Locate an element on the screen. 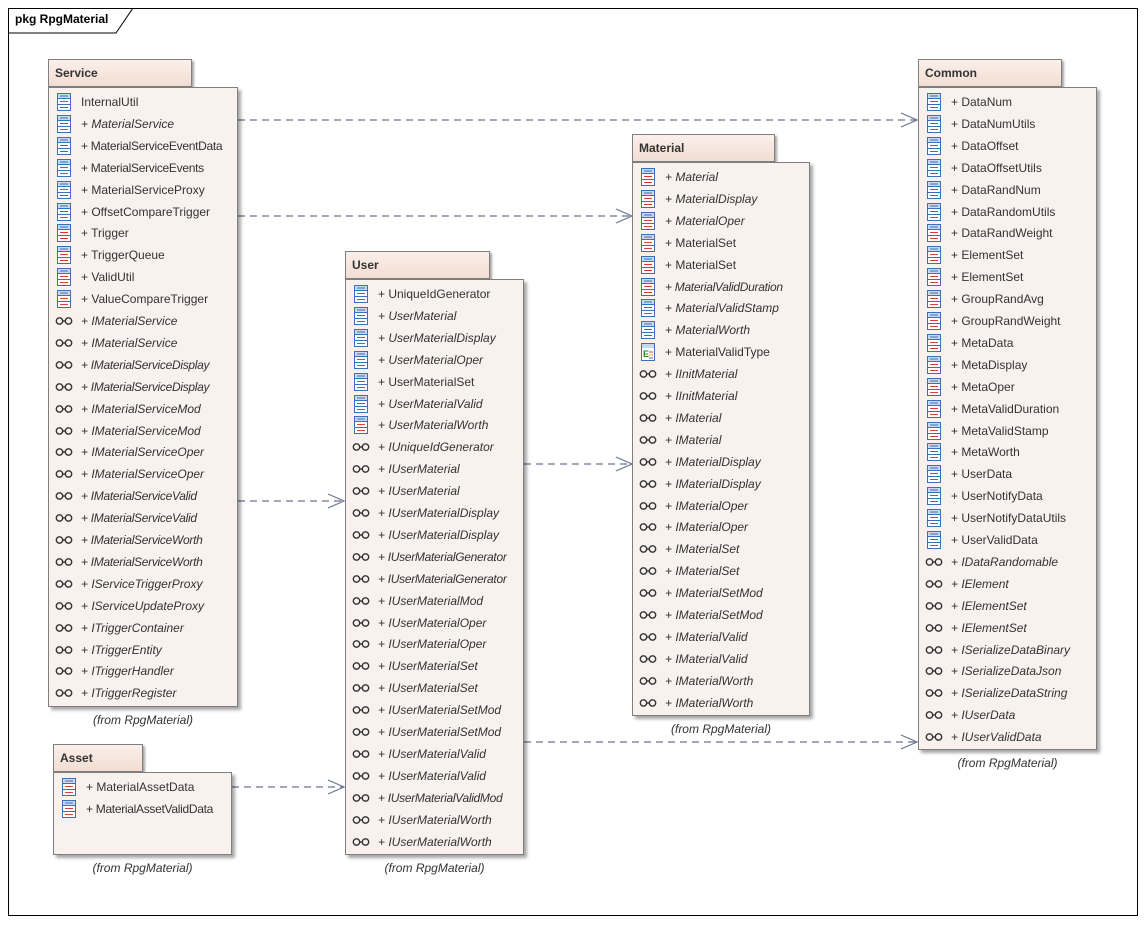  class-item: + UserMaterialOper is located at coordinates (437, 360).